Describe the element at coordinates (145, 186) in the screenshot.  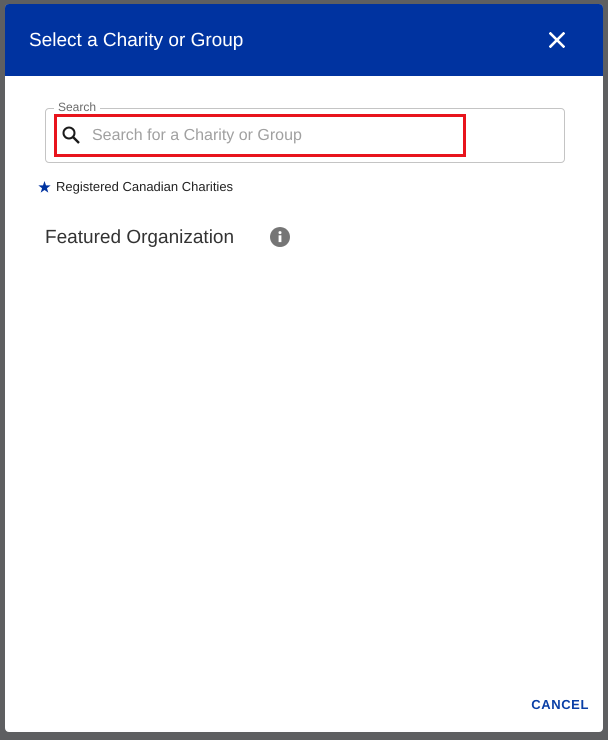
I see `legend-text: Registered Canadian Charities` at that location.